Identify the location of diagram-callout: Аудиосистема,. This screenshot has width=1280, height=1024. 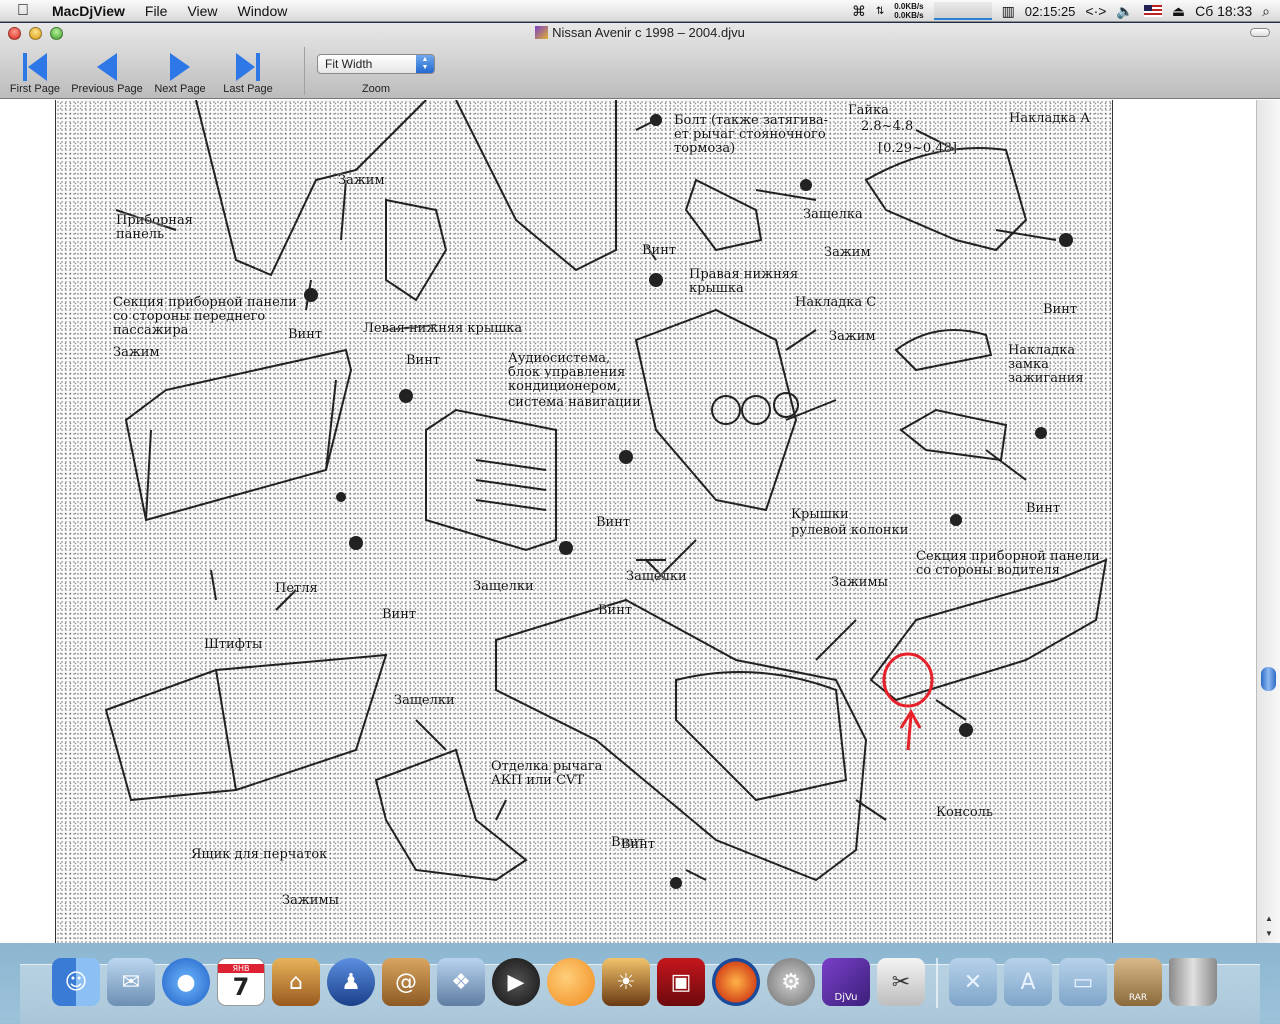
(559, 358).